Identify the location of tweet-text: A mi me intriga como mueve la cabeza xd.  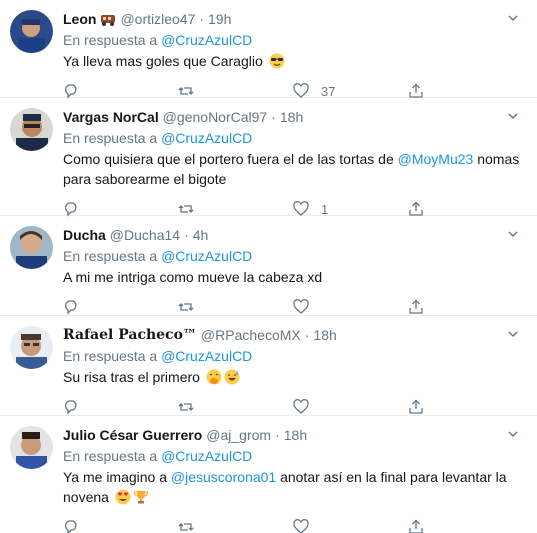
(293, 277).